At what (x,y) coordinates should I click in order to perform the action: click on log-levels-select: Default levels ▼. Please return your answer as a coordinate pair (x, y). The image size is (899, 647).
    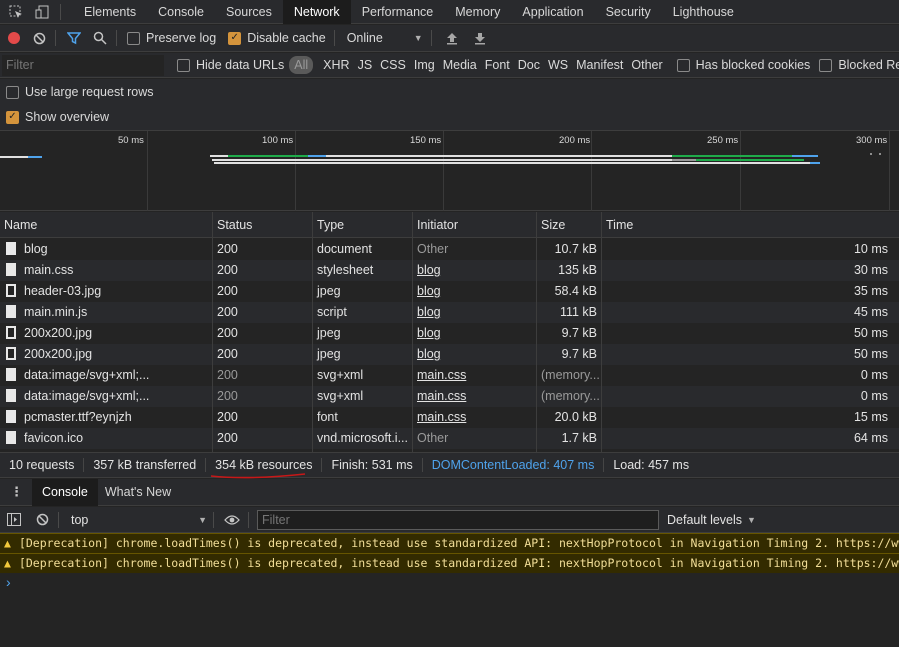
    Looking at the image, I should click on (711, 520).